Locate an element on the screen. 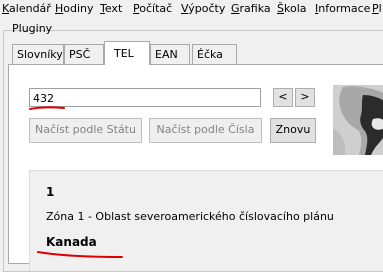 This screenshot has width=383, height=272. tab-tel: TEL is located at coordinates (127, 53).